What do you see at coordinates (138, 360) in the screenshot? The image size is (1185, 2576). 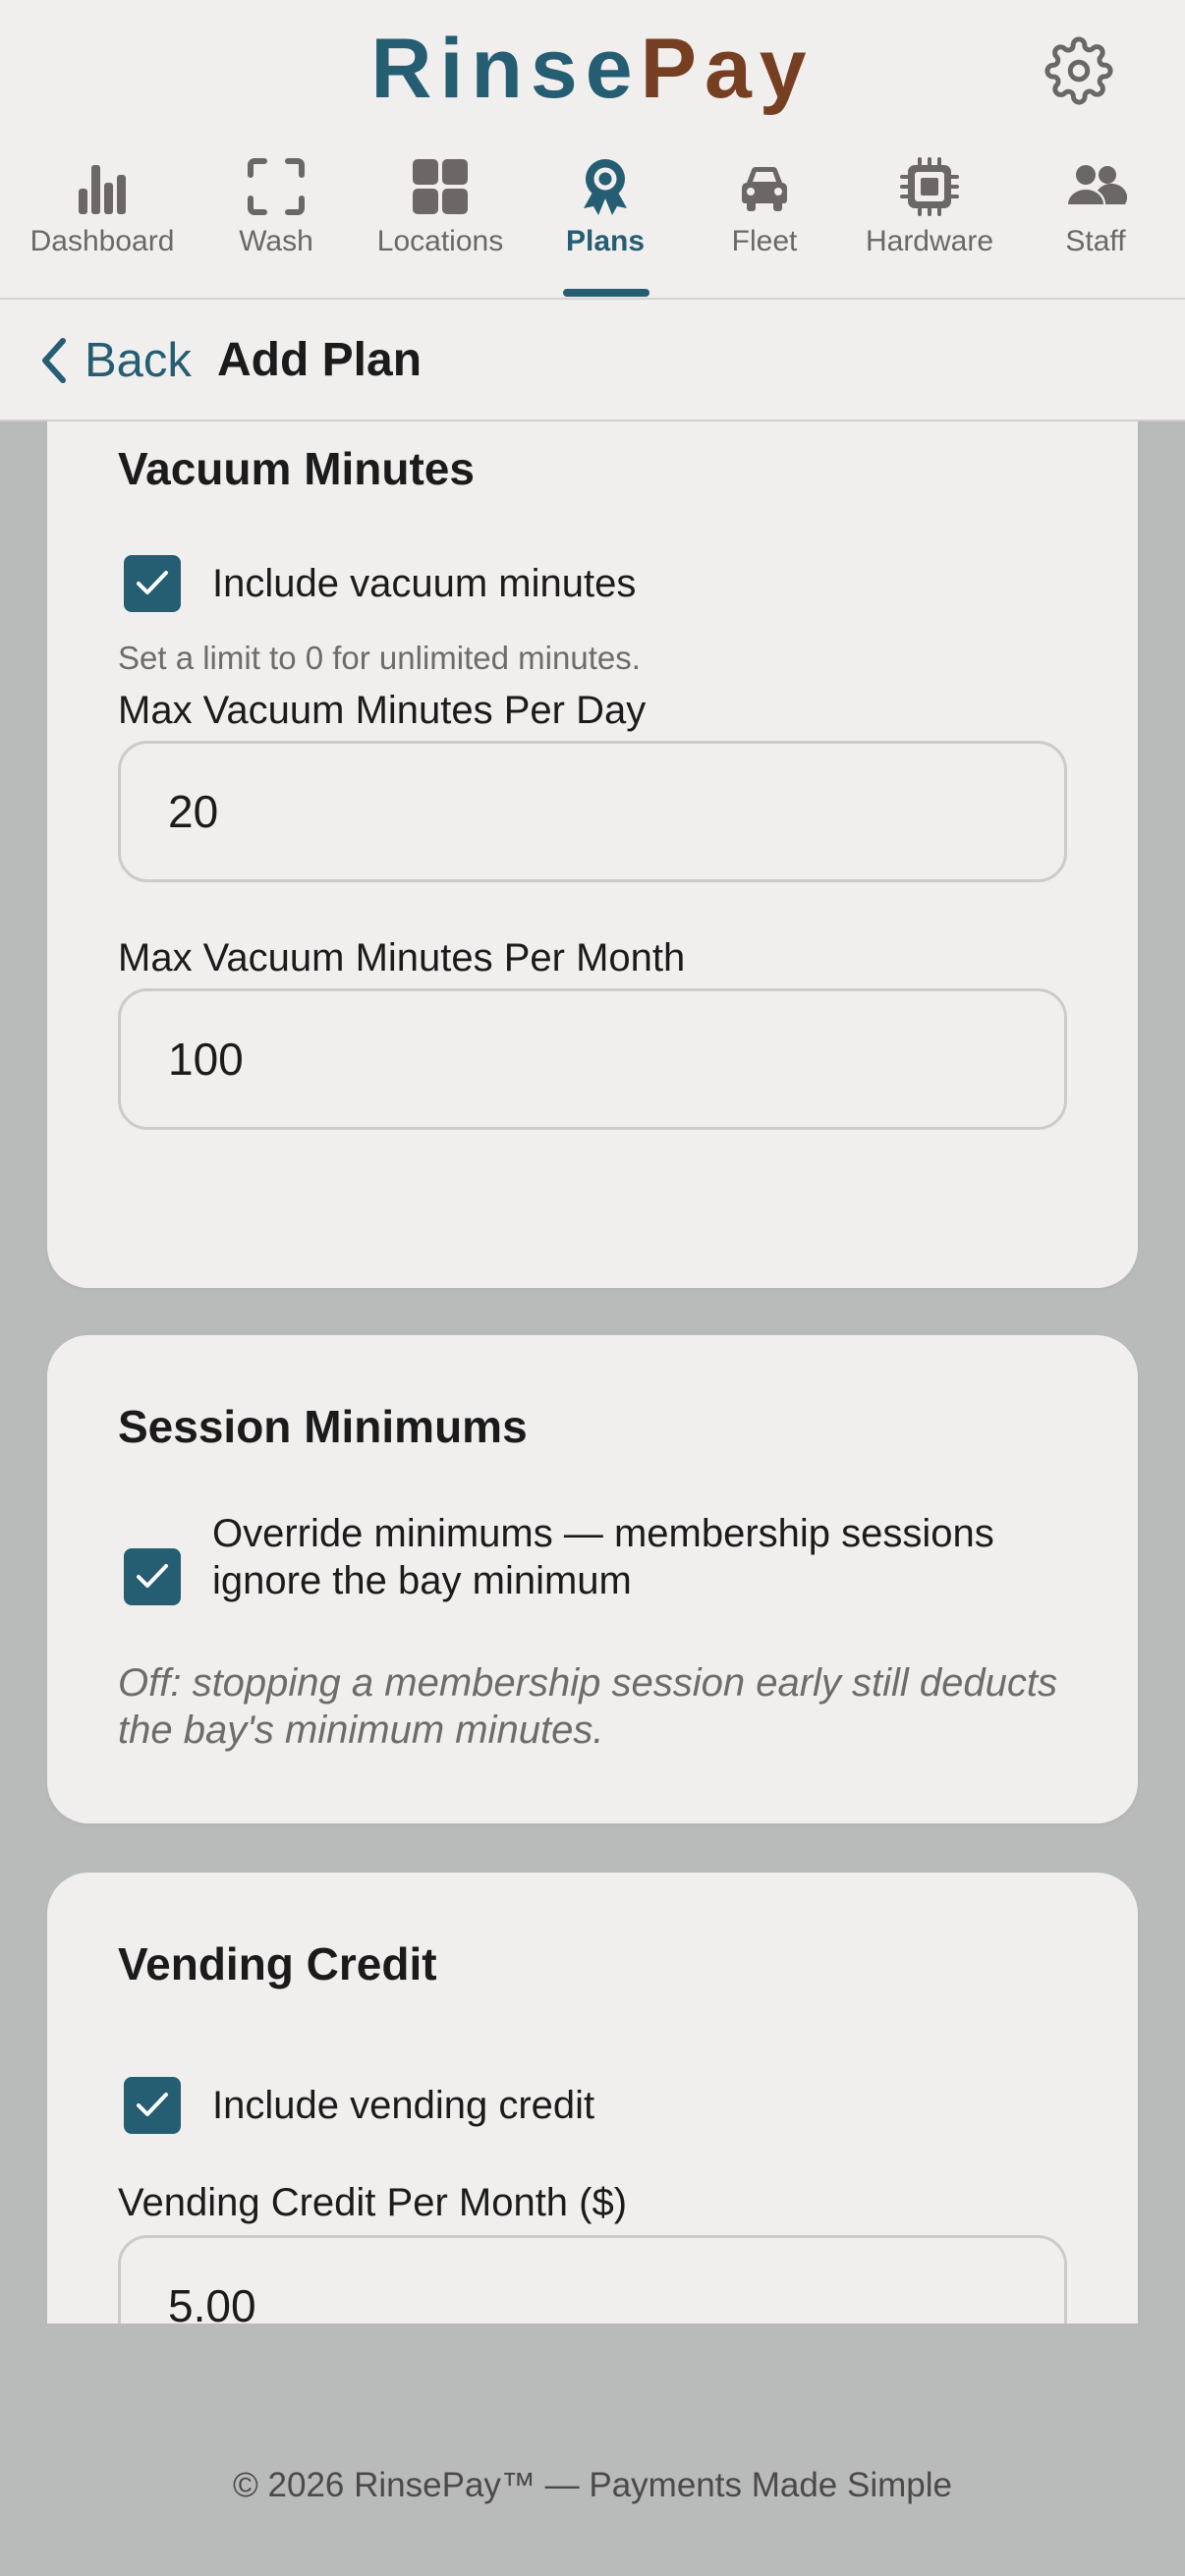 I see `back-label: Back` at bounding box center [138, 360].